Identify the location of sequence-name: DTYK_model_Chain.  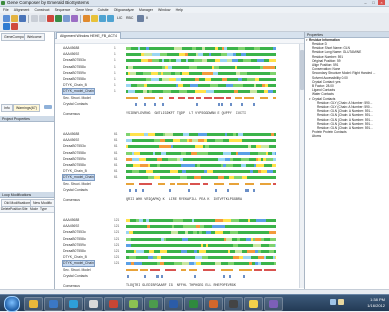
(78, 92).